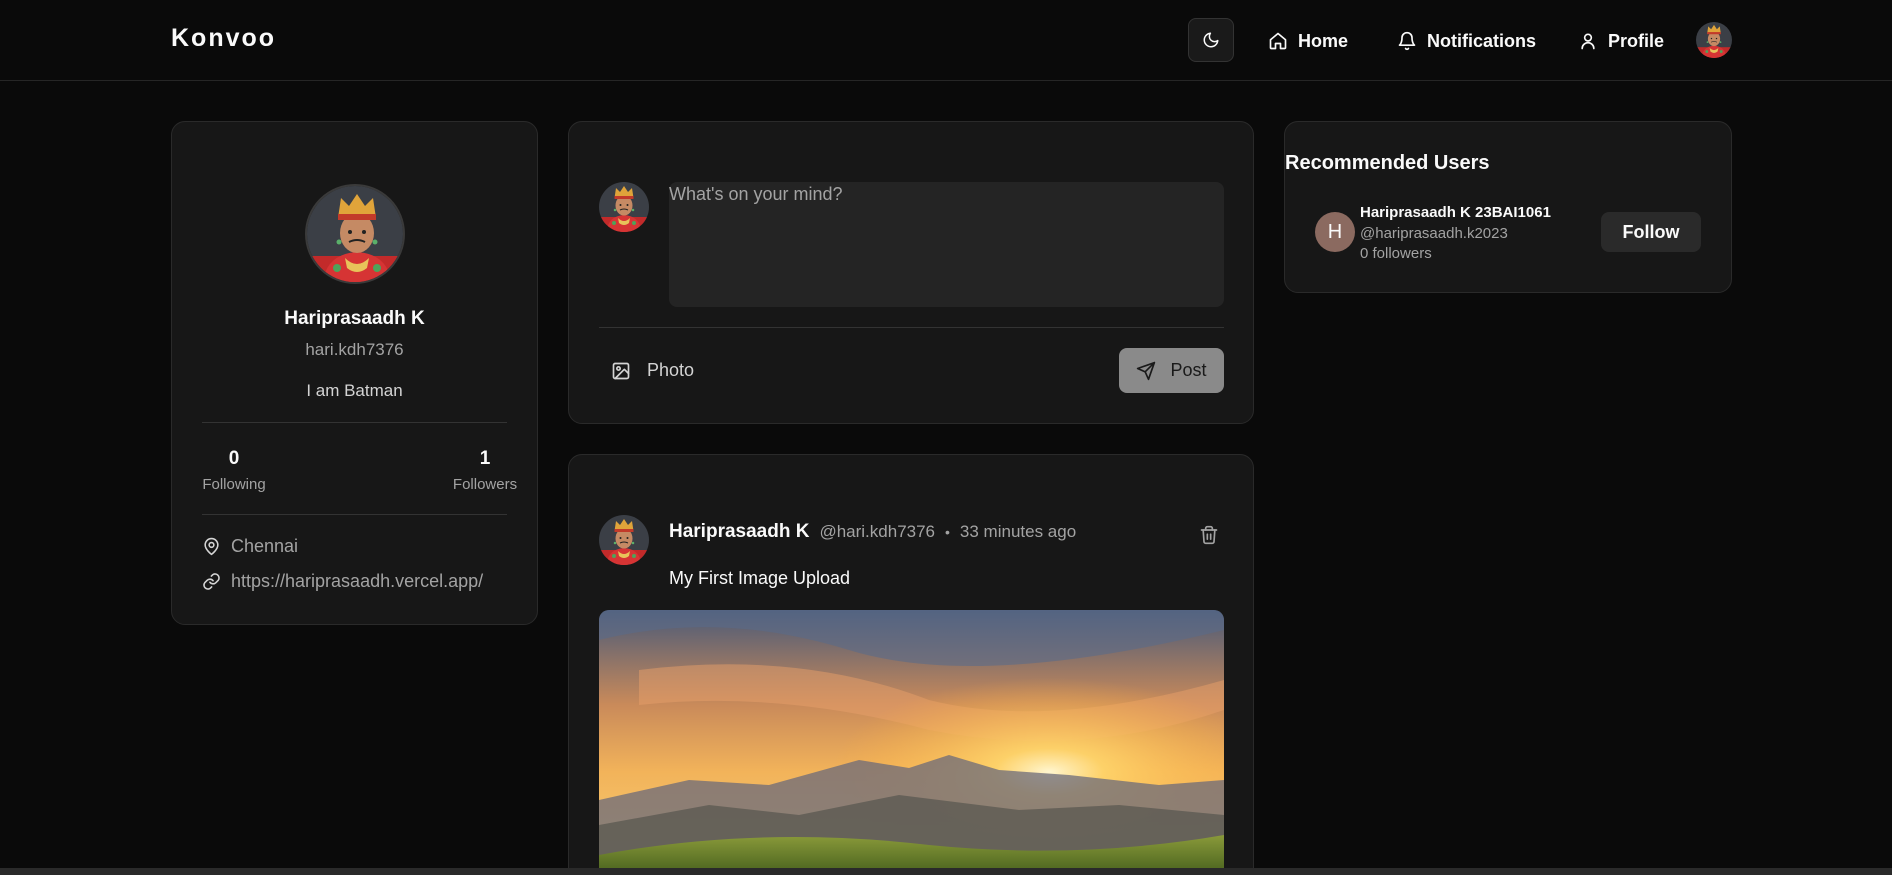 This screenshot has height=875, width=1892. Describe the element at coordinates (1323, 40) in the screenshot. I see `nav-home-label: Home` at that location.